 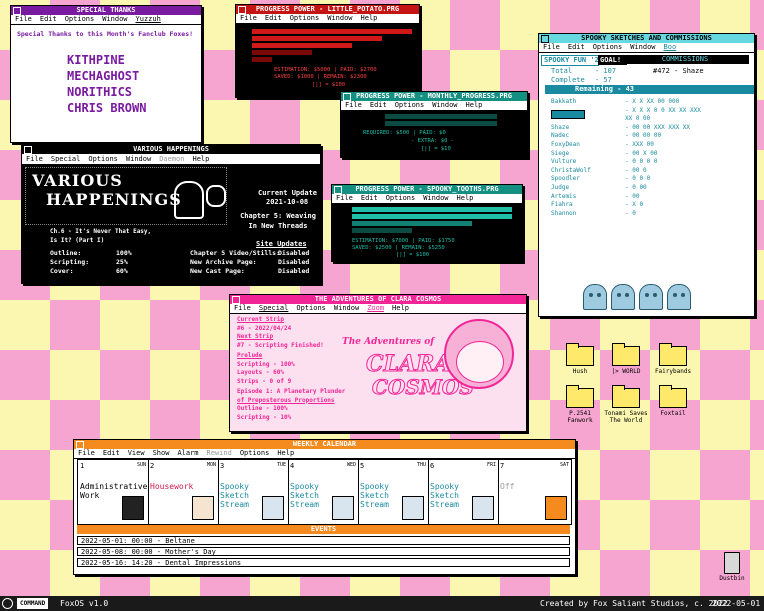 I want to click on fox-icon, so click(x=7, y=603).